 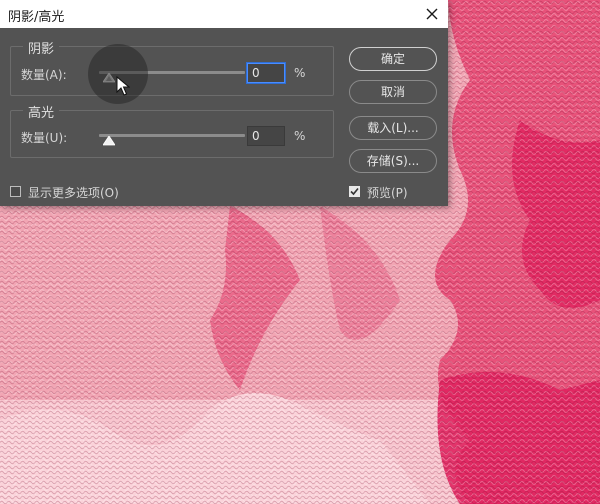 I want to click on close-button, so click(x=432, y=14).